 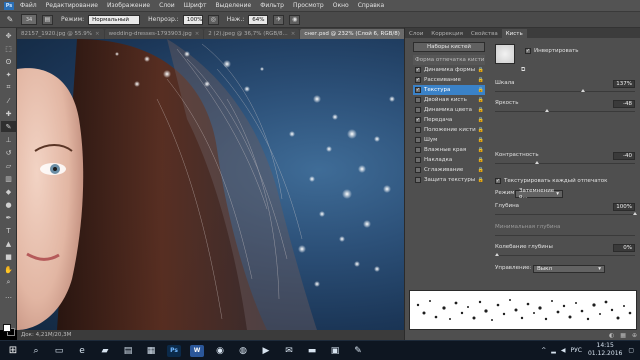 What do you see at coordinates (449, 90) in the screenshot?
I see `list-item-texture: ✓ Текстура 🔒` at bounding box center [449, 90].